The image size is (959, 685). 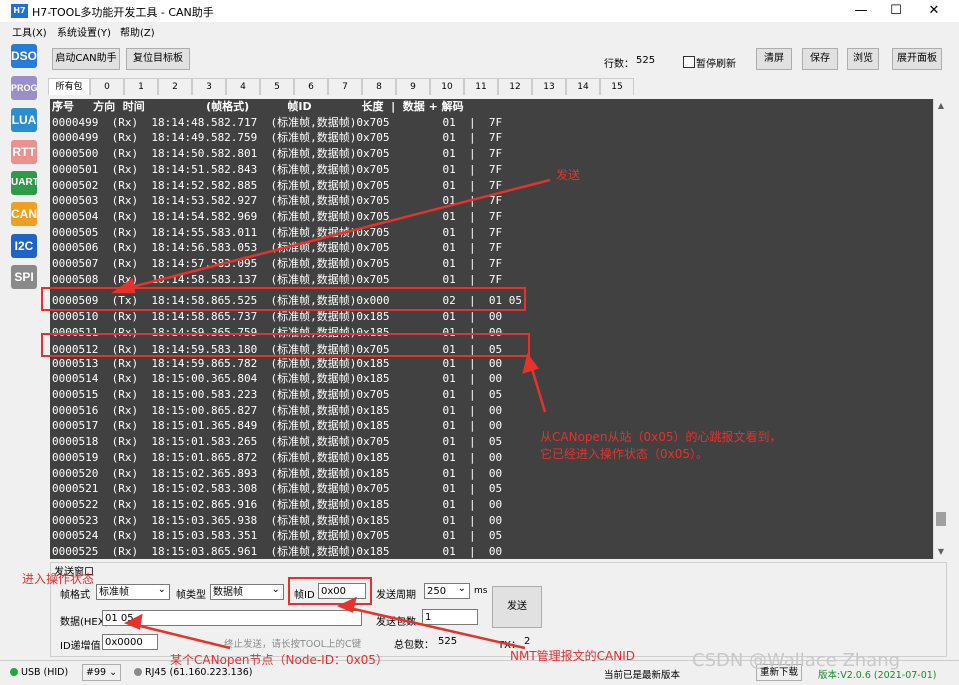 I want to click on annotation-enter-op: 进入操作状态, so click(x=58, y=579).